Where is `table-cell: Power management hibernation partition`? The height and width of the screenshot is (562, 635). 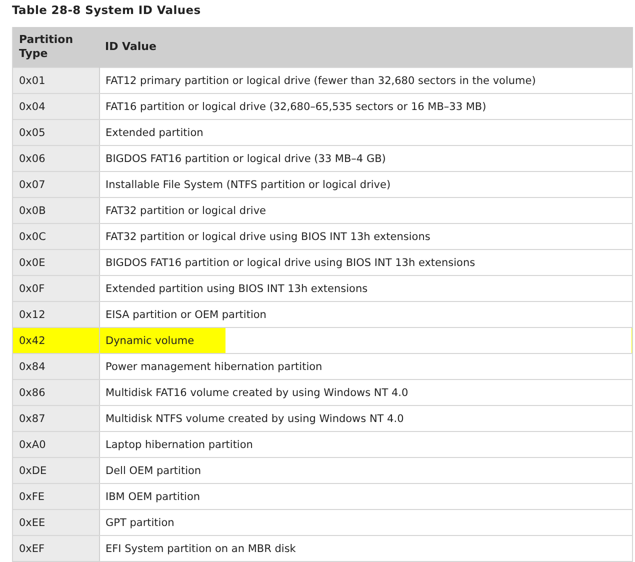
table-cell: Power management hibernation partition is located at coordinates (365, 367).